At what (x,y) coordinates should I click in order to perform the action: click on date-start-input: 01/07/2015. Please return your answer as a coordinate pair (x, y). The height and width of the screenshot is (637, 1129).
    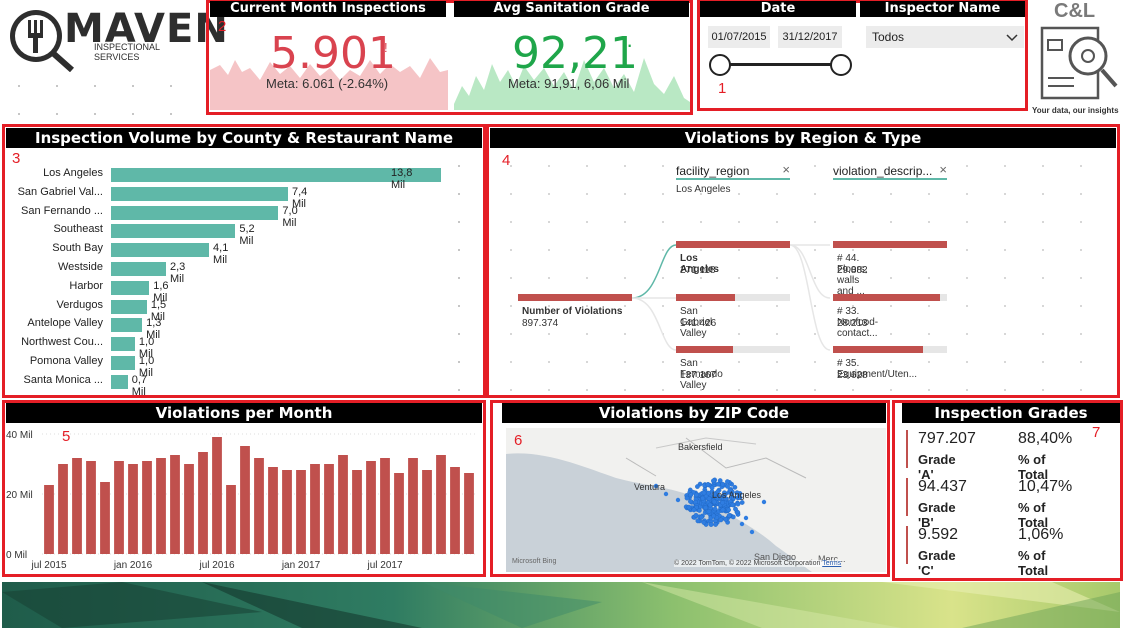
    Looking at the image, I should click on (739, 37).